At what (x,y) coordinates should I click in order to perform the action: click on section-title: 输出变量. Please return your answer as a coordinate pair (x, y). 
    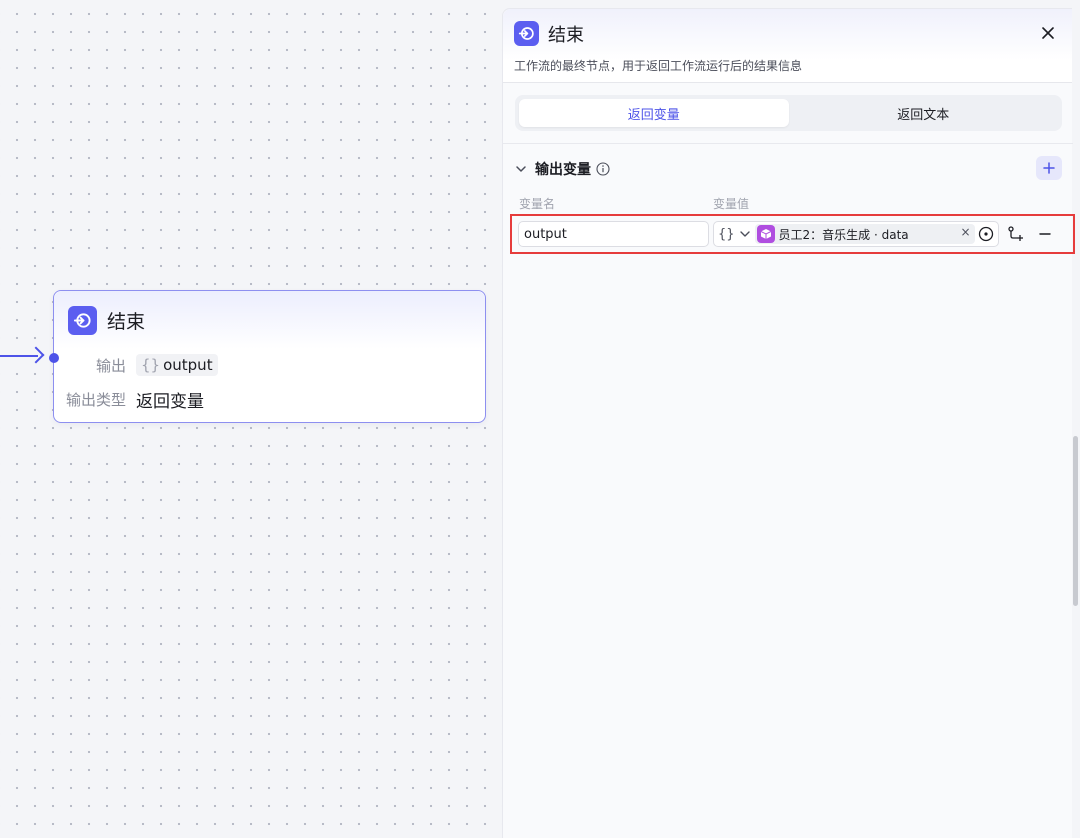
    Looking at the image, I should click on (563, 170).